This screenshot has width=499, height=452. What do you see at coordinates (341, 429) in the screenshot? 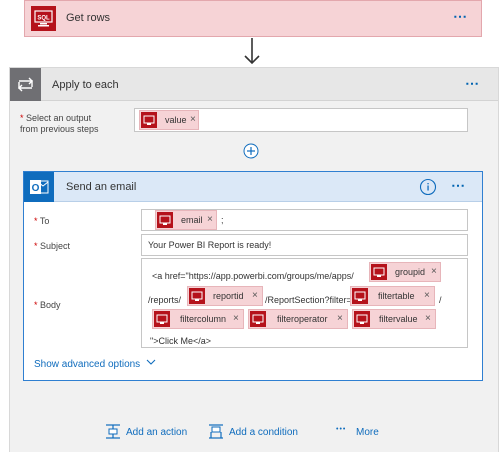
I see `more-dots-icon: •••` at bounding box center [341, 429].